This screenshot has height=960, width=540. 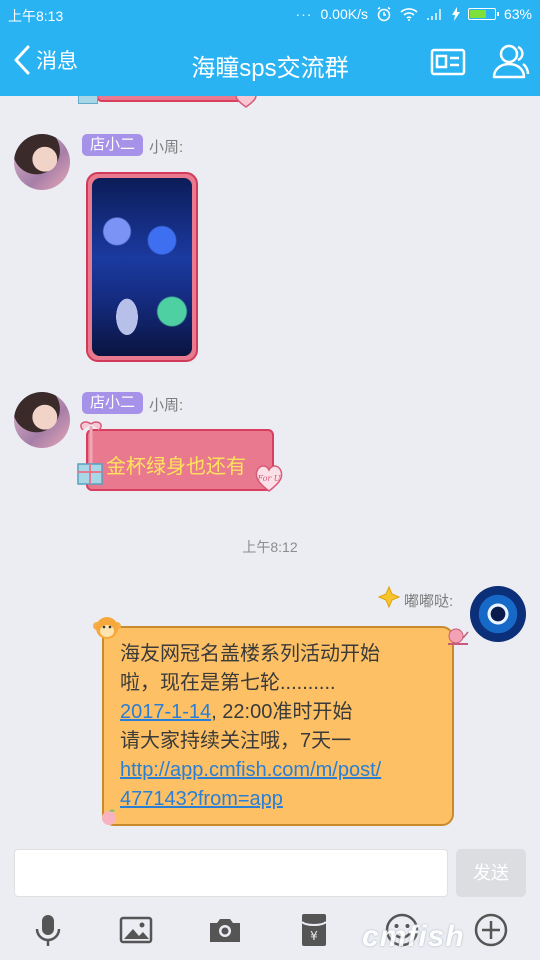 I want to click on snail-decoration-icon, so click(x=458, y=636).